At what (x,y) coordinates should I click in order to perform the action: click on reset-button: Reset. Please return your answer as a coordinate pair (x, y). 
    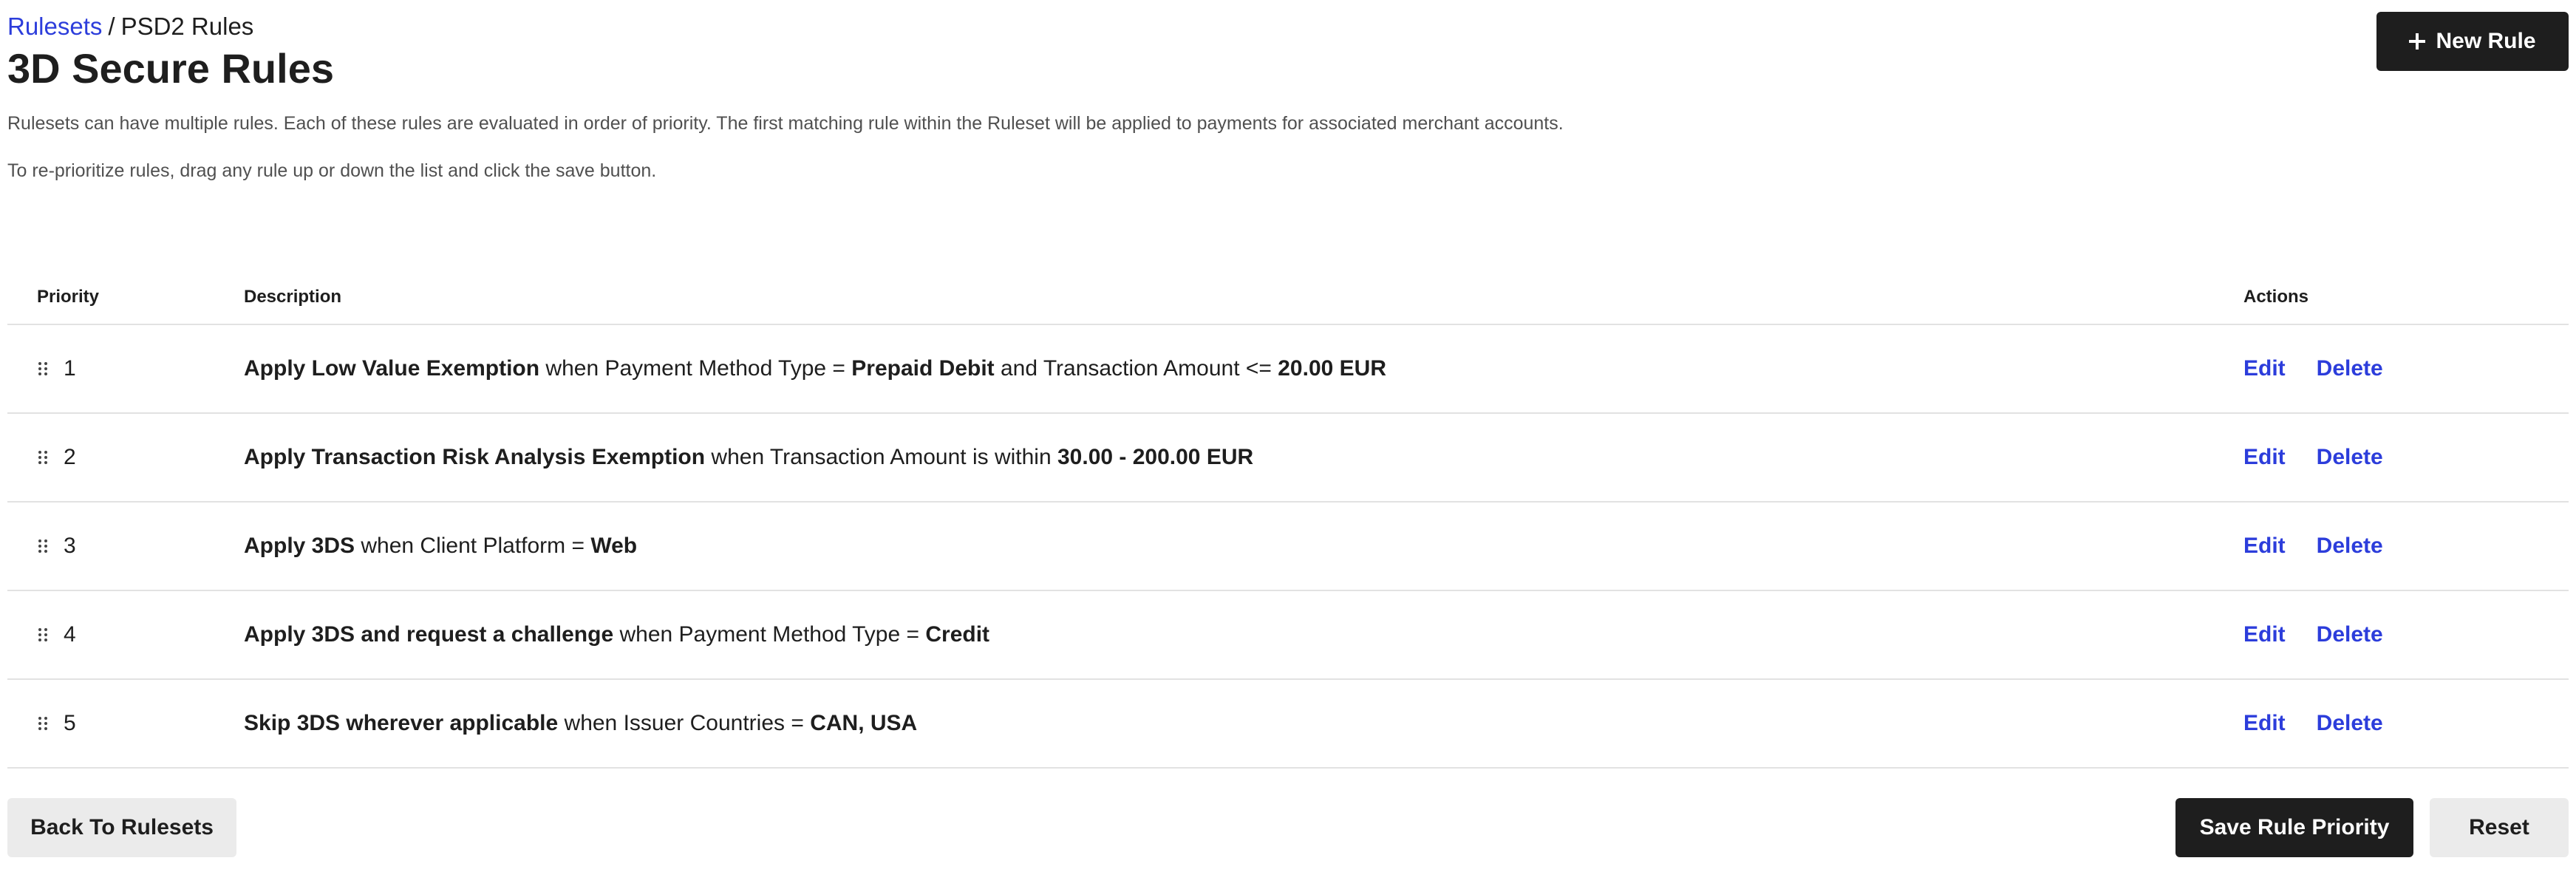
    Looking at the image, I should click on (2499, 827).